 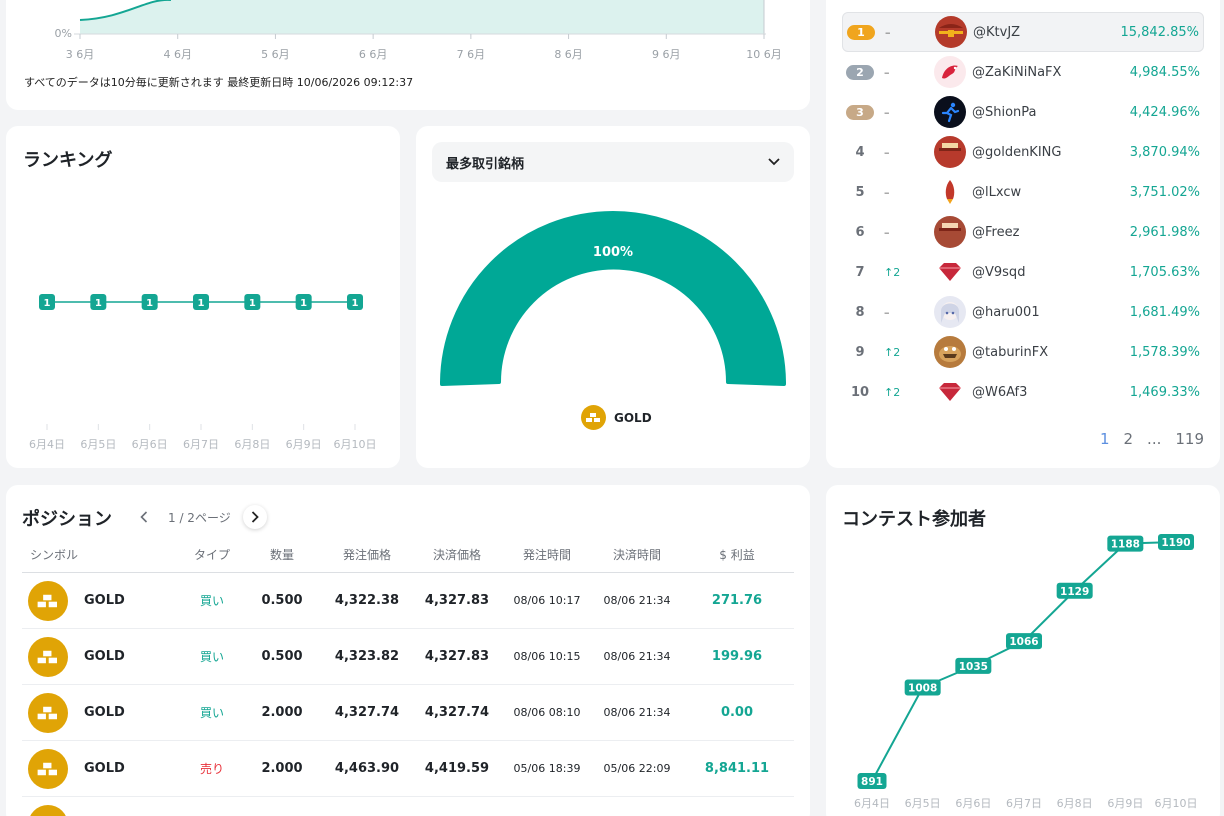 I want to click on leaderboard-row: 4 – @goldenKING 3,870.94%, so click(x=1023, y=152).